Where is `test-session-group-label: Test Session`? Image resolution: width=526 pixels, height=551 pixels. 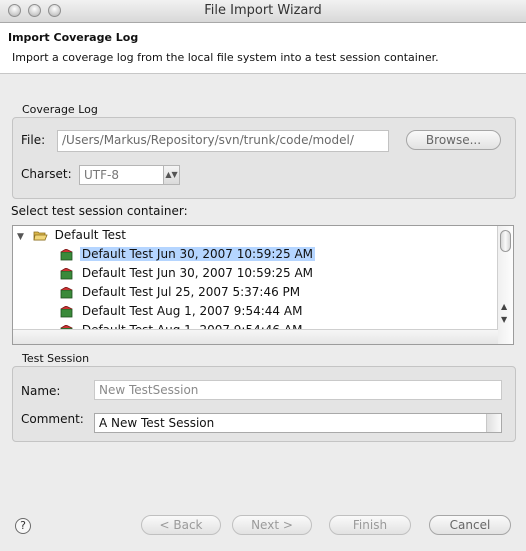 test-session-group-label: Test Session is located at coordinates (56, 358).